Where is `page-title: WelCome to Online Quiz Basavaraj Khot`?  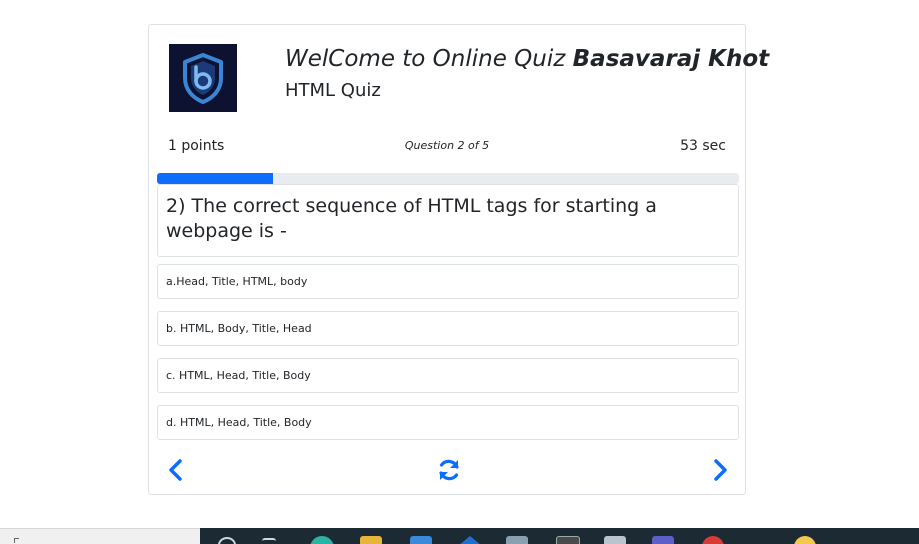
page-title: WelCome to Online Quiz Basavaraj Khot is located at coordinates (527, 59).